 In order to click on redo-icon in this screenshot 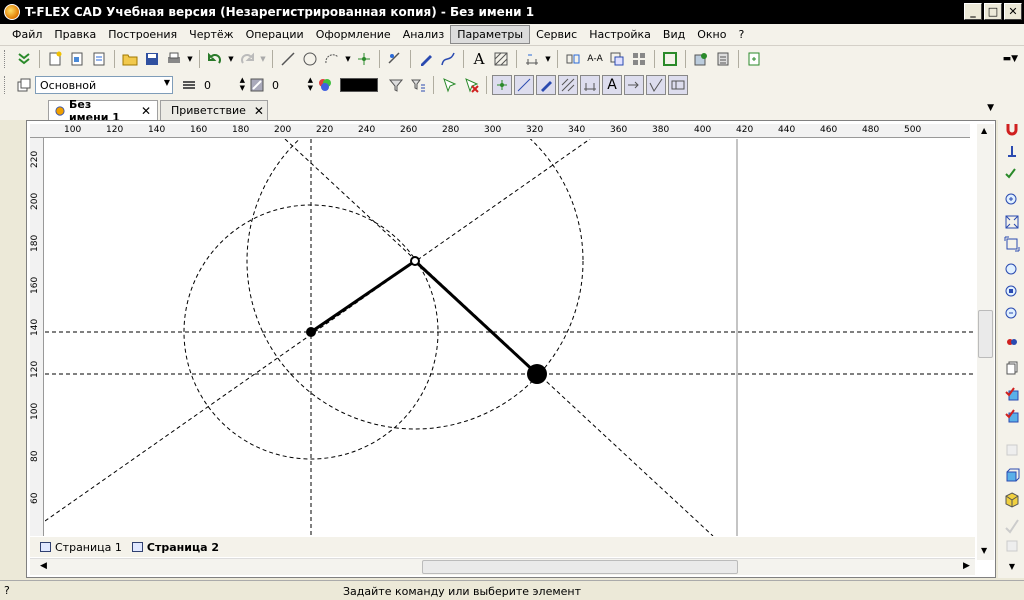, I will do `click(247, 59)`.